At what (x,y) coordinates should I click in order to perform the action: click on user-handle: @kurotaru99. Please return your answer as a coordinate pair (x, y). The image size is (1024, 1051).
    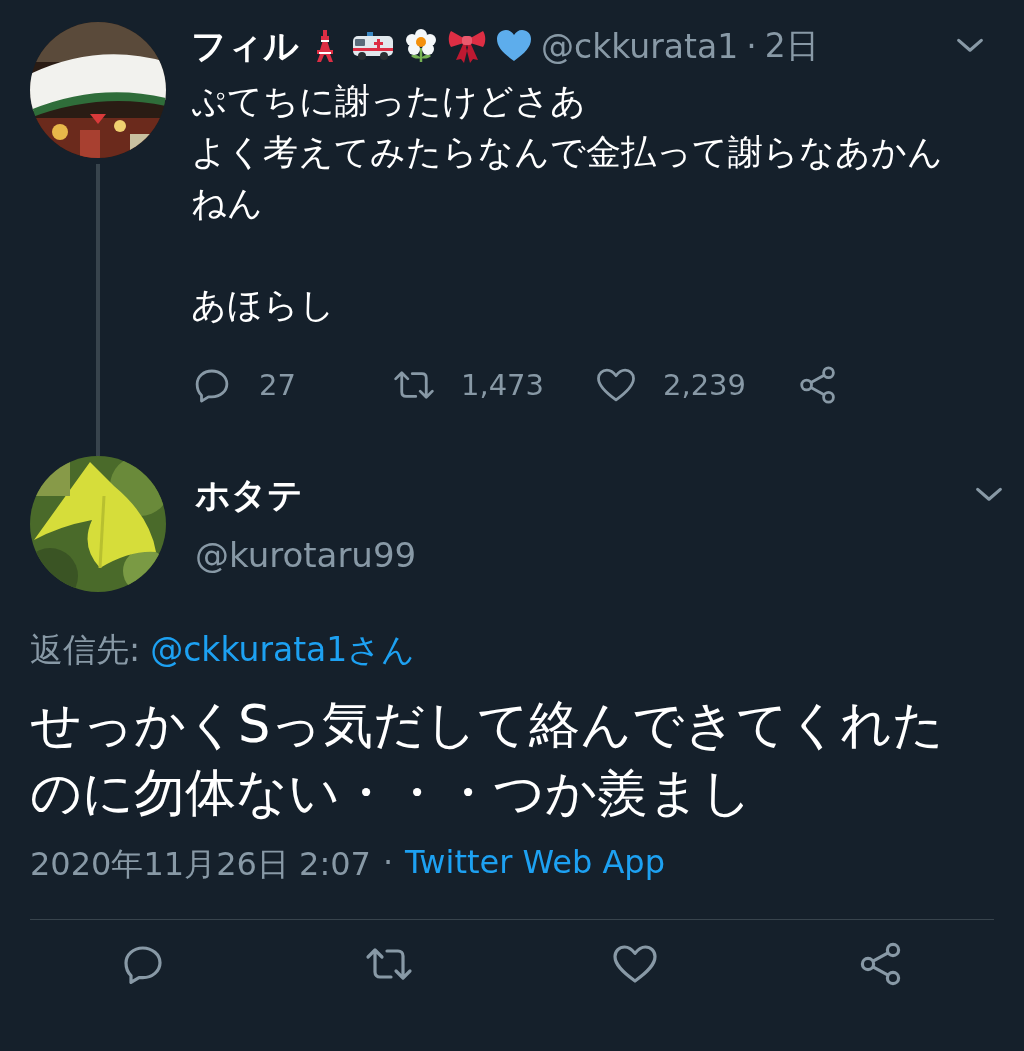
    Looking at the image, I should click on (306, 555).